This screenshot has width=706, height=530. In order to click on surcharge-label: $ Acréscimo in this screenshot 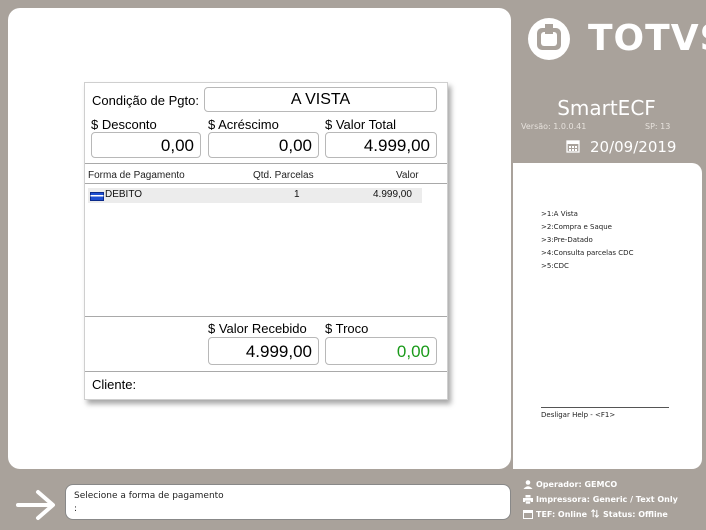, I will do `click(243, 124)`.